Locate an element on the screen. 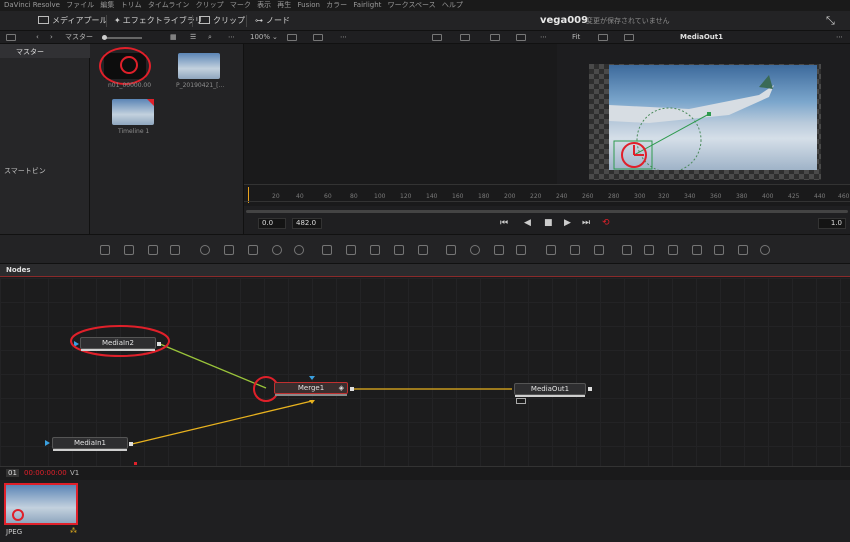  grid-view-icon: ▦ is located at coordinates (173, 37).